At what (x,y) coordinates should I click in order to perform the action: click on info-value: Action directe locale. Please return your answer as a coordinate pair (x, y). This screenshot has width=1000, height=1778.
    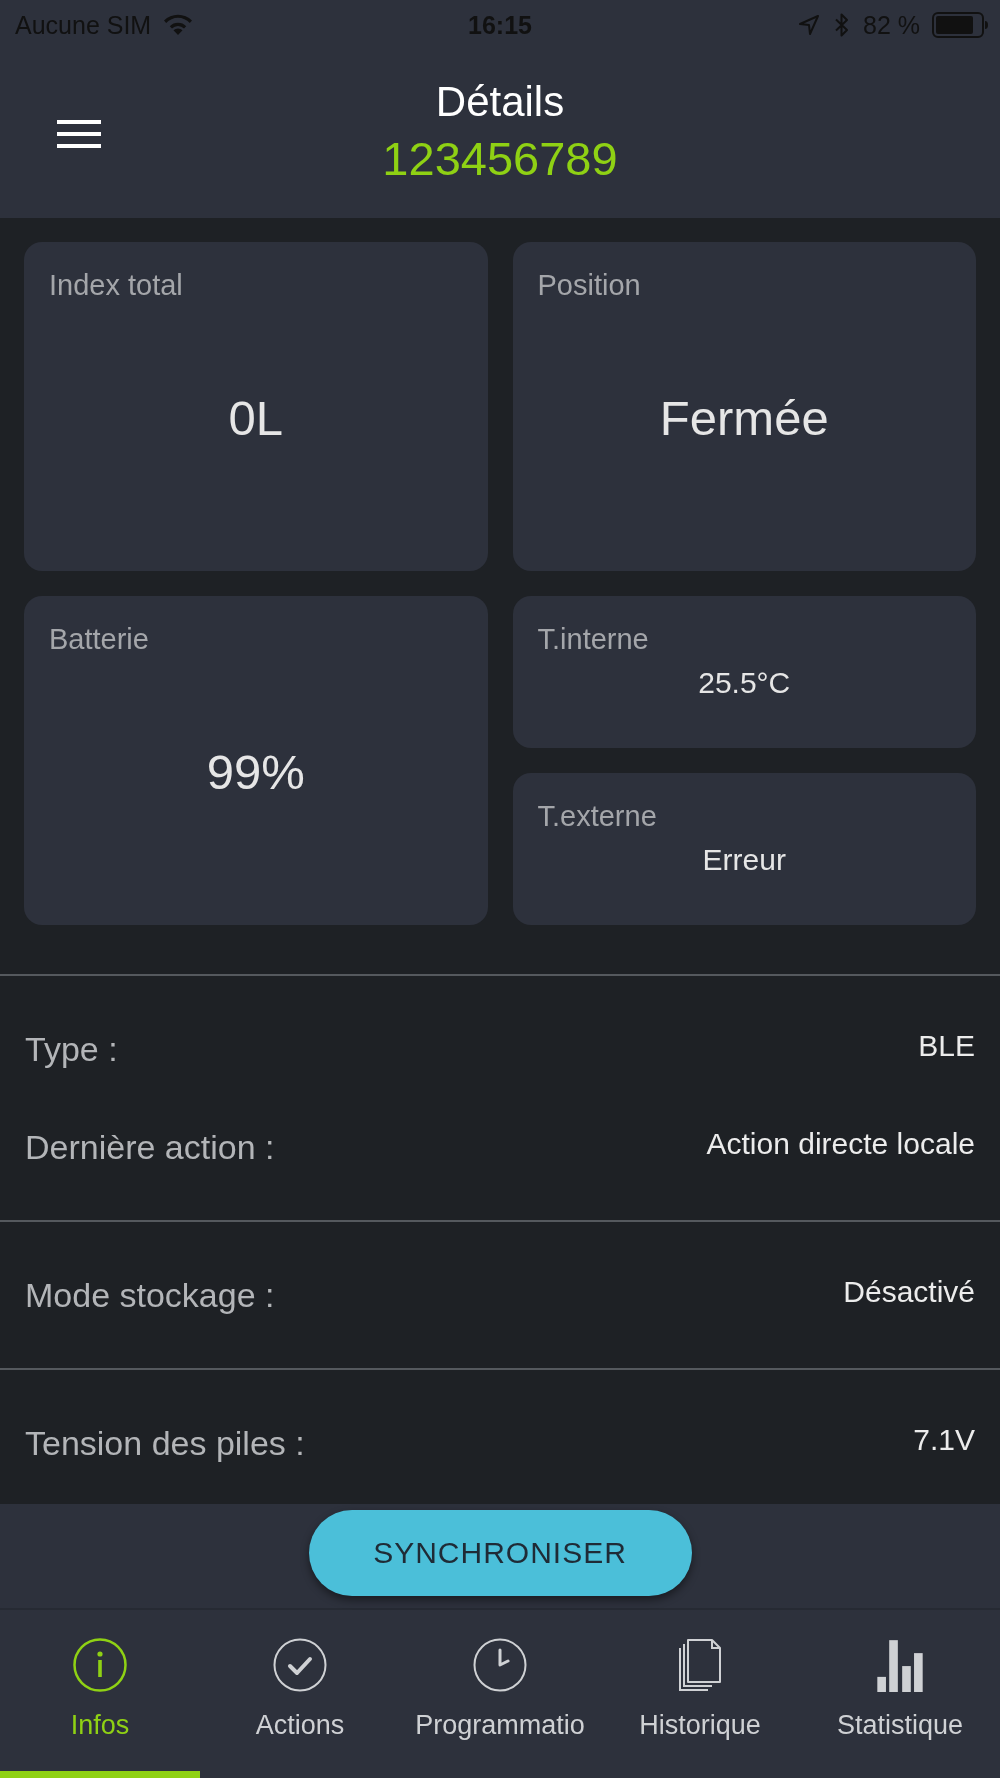
    Looking at the image, I should click on (840, 1144).